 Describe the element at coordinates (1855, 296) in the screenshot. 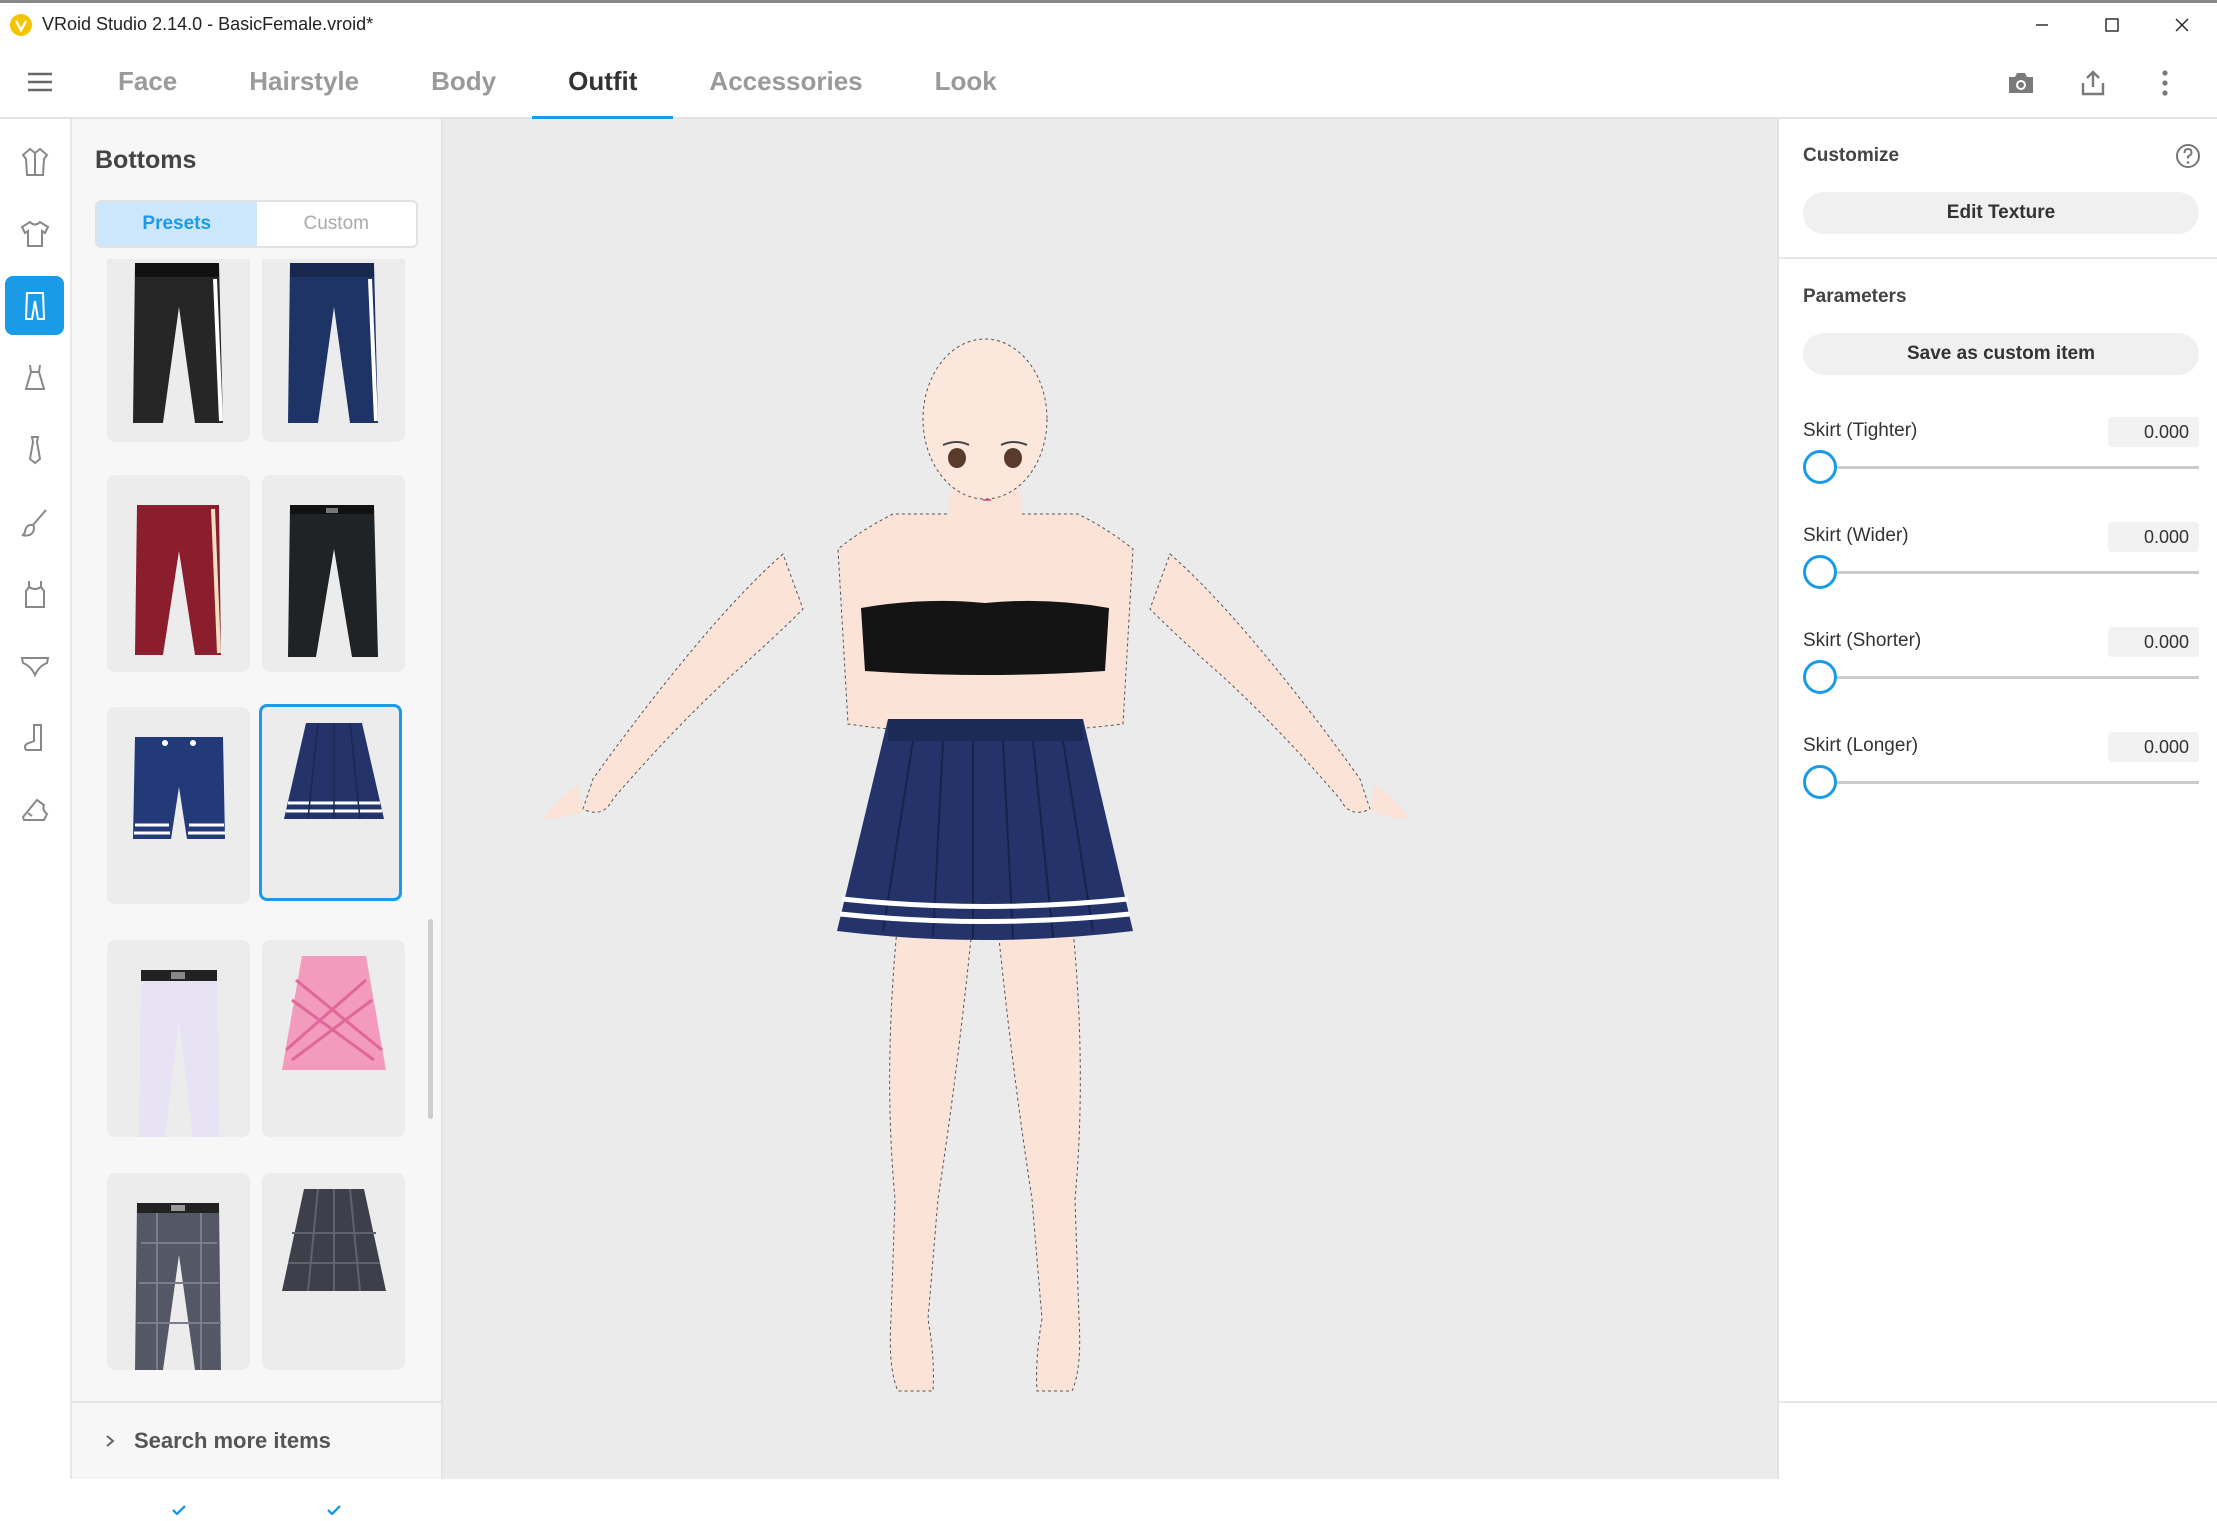

I see `parameters-title: Parameters` at that location.